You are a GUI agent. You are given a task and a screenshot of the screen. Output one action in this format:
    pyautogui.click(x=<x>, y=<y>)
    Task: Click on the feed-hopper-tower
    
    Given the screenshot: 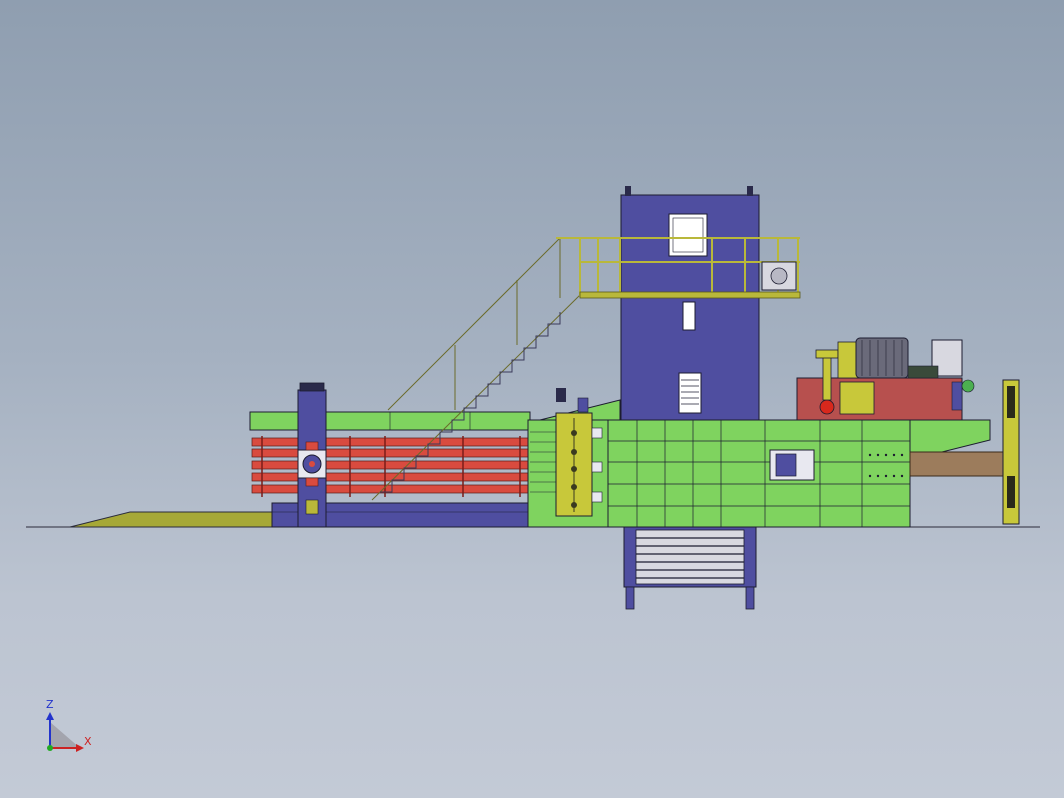 What is the action you would take?
    pyautogui.click(x=690, y=303)
    